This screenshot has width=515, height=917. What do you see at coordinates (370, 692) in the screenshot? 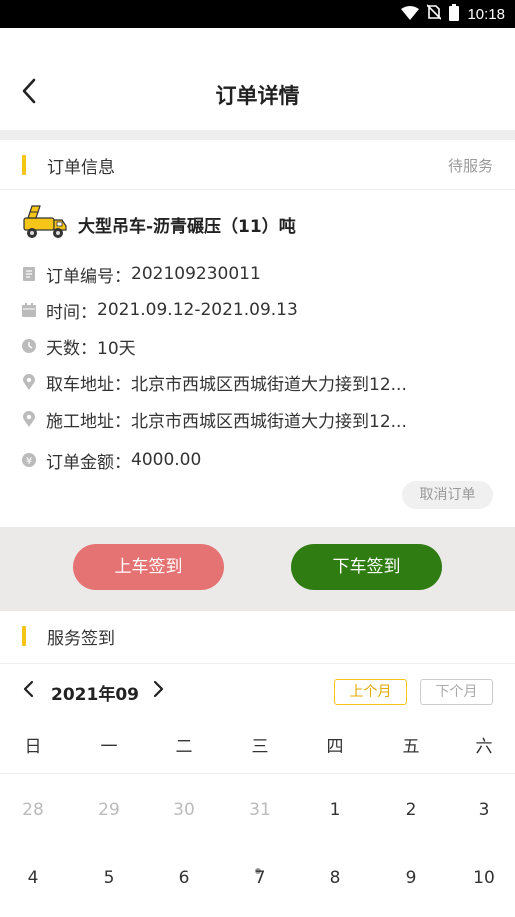
I see `previous-month-button: 上个月` at bounding box center [370, 692].